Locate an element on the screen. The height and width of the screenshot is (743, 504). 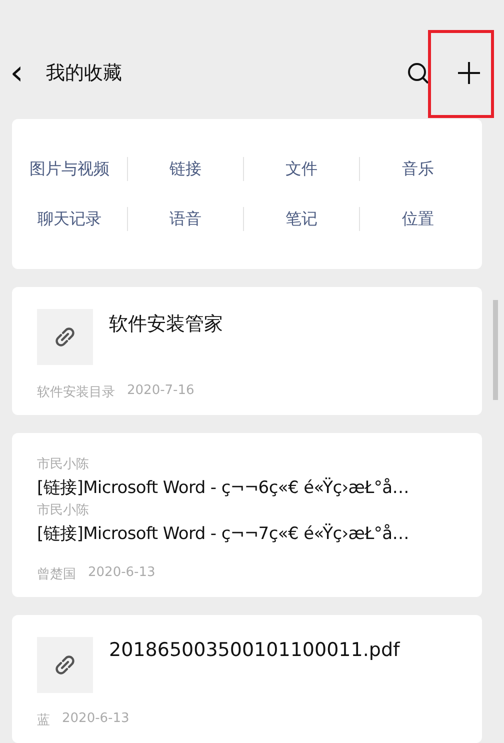
item-source: 蓝 is located at coordinates (43, 720).